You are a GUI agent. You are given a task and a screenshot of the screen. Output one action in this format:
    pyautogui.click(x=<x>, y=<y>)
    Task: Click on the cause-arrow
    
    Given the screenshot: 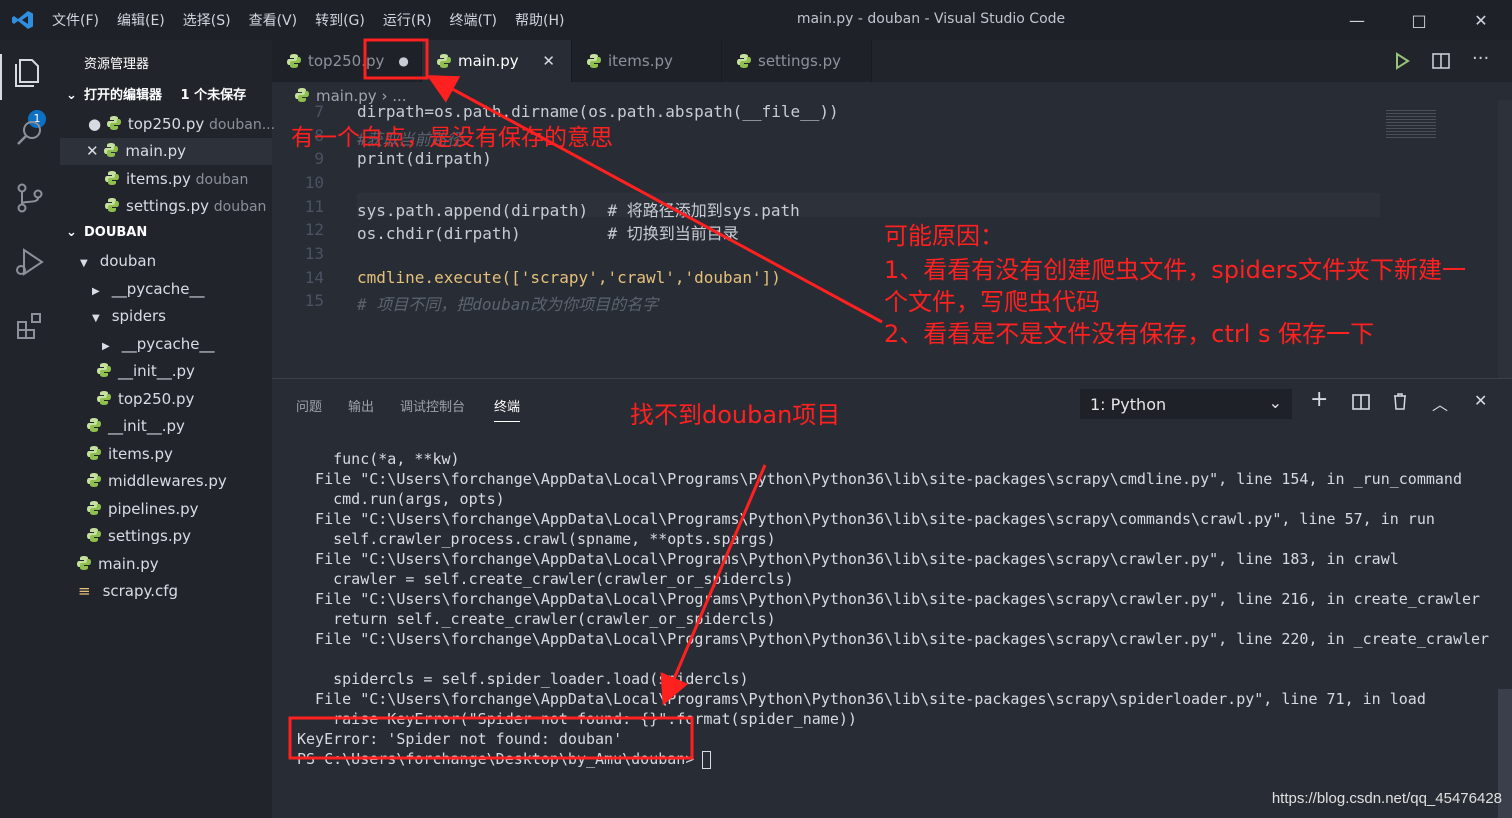 What is the action you would take?
    pyautogui.click(x=654, y=199)
    